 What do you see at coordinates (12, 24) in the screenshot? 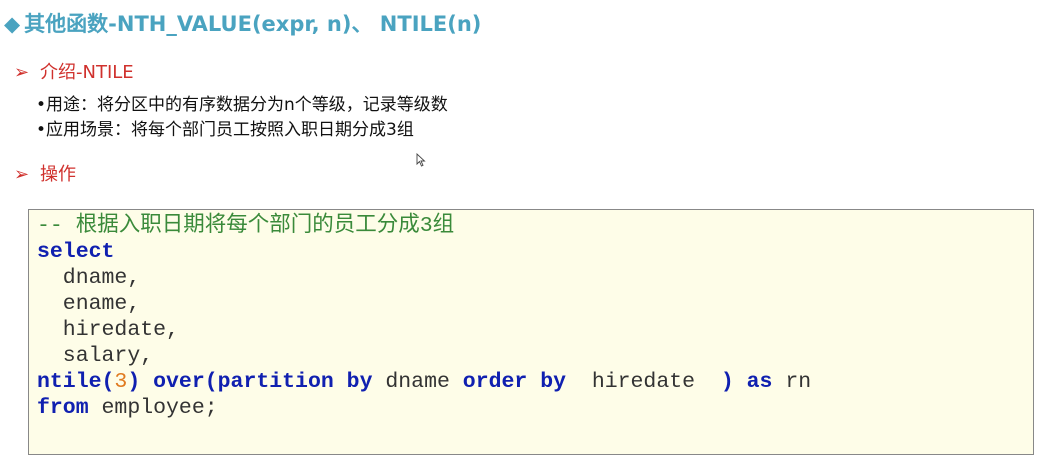
I see `diamond-icon: ◆` at bounding box center [12, 24].